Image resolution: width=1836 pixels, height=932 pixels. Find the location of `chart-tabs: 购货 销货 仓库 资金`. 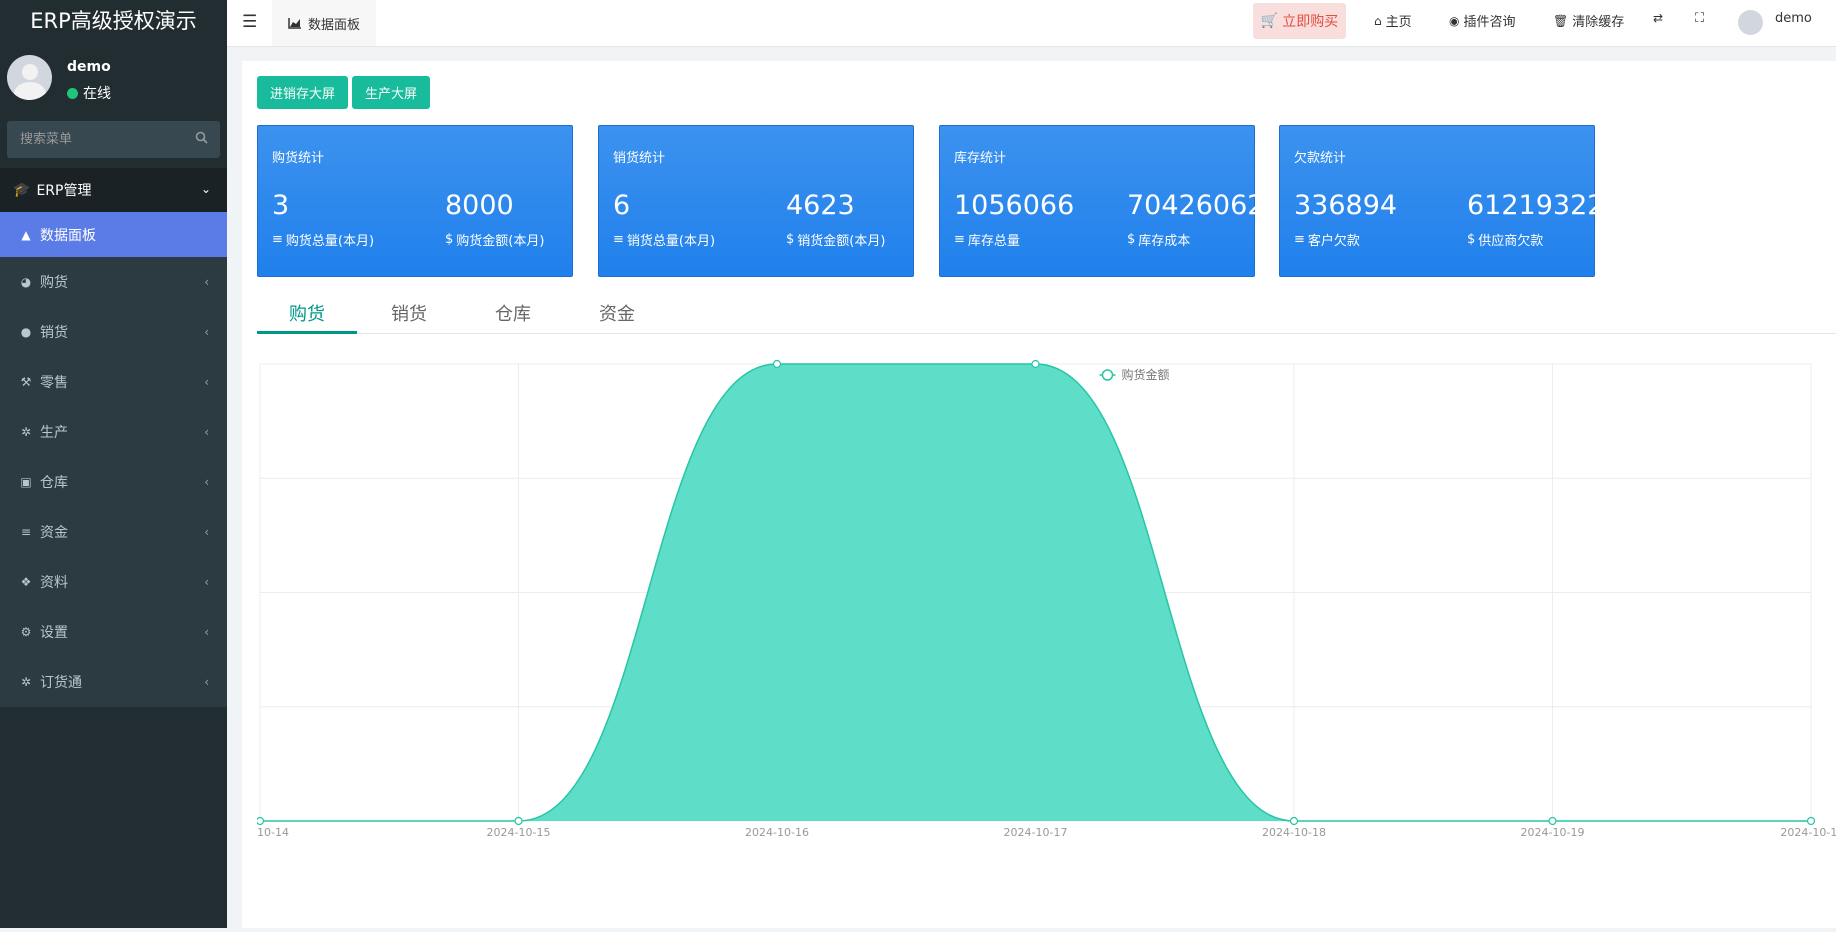

chart-tabs: 购货 销货 仓库 资金 is located at coordinates (1046, 314).